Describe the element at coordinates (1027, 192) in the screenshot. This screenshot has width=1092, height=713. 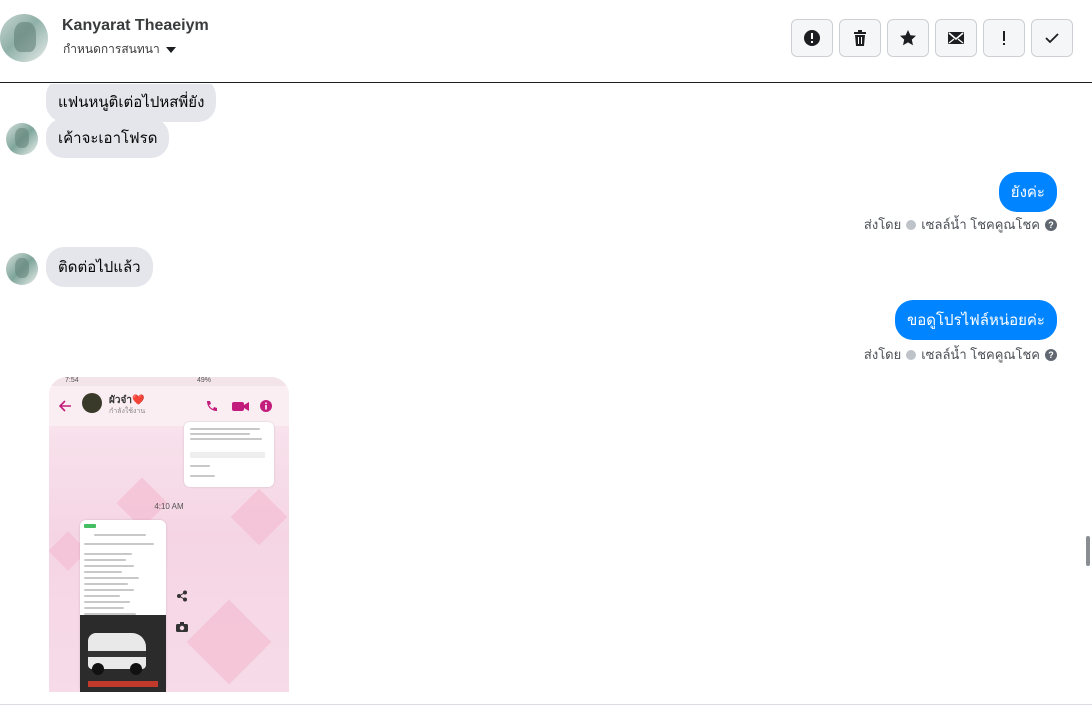
I see `outgoing-message: ยังค่ะ` at that location.